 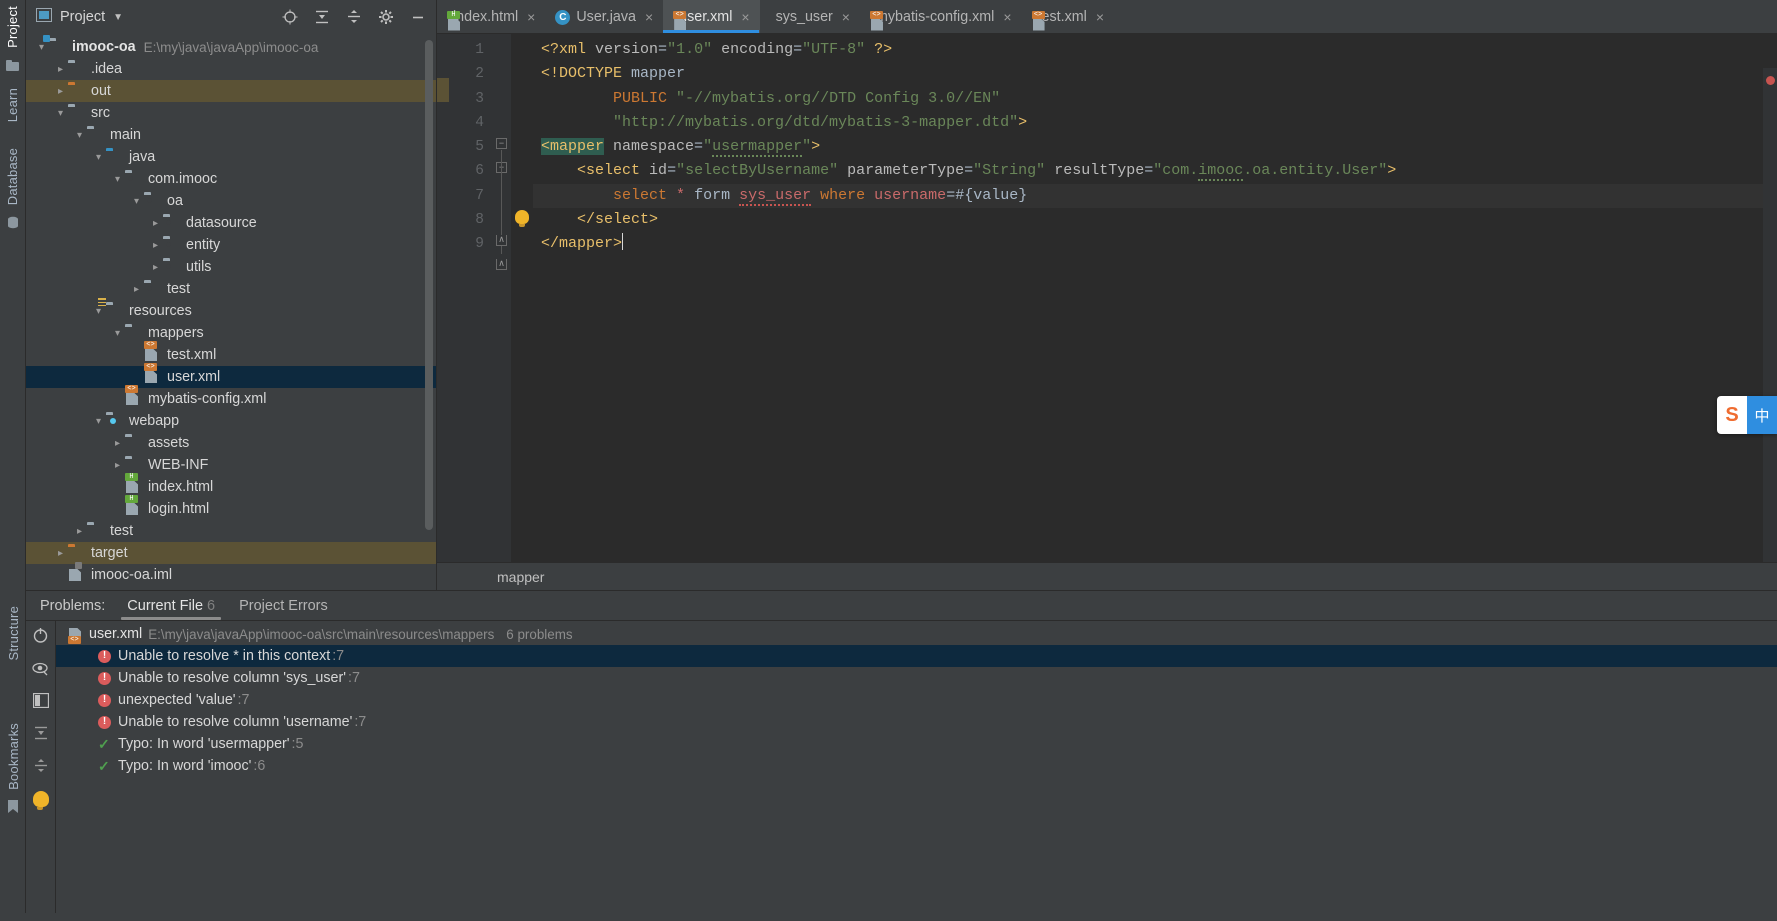 I want to click on locate-file-icon, so click(x=290, y=17).